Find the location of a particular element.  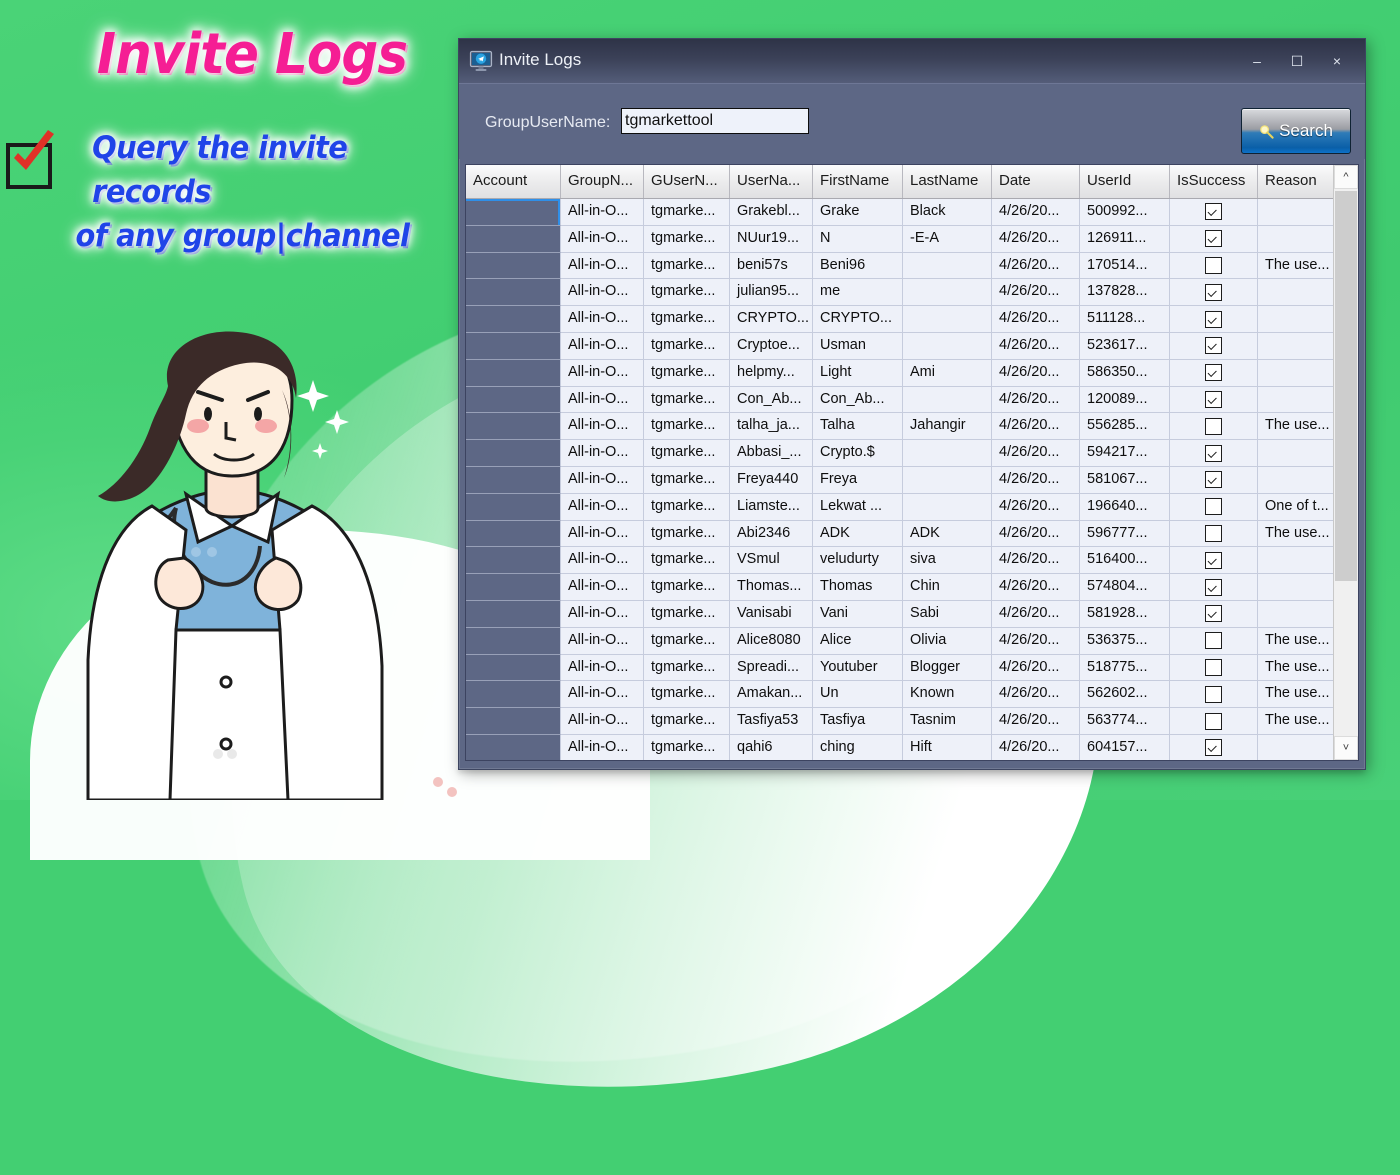

cell-username: Abi2346 is located at coordinates (771, 534).